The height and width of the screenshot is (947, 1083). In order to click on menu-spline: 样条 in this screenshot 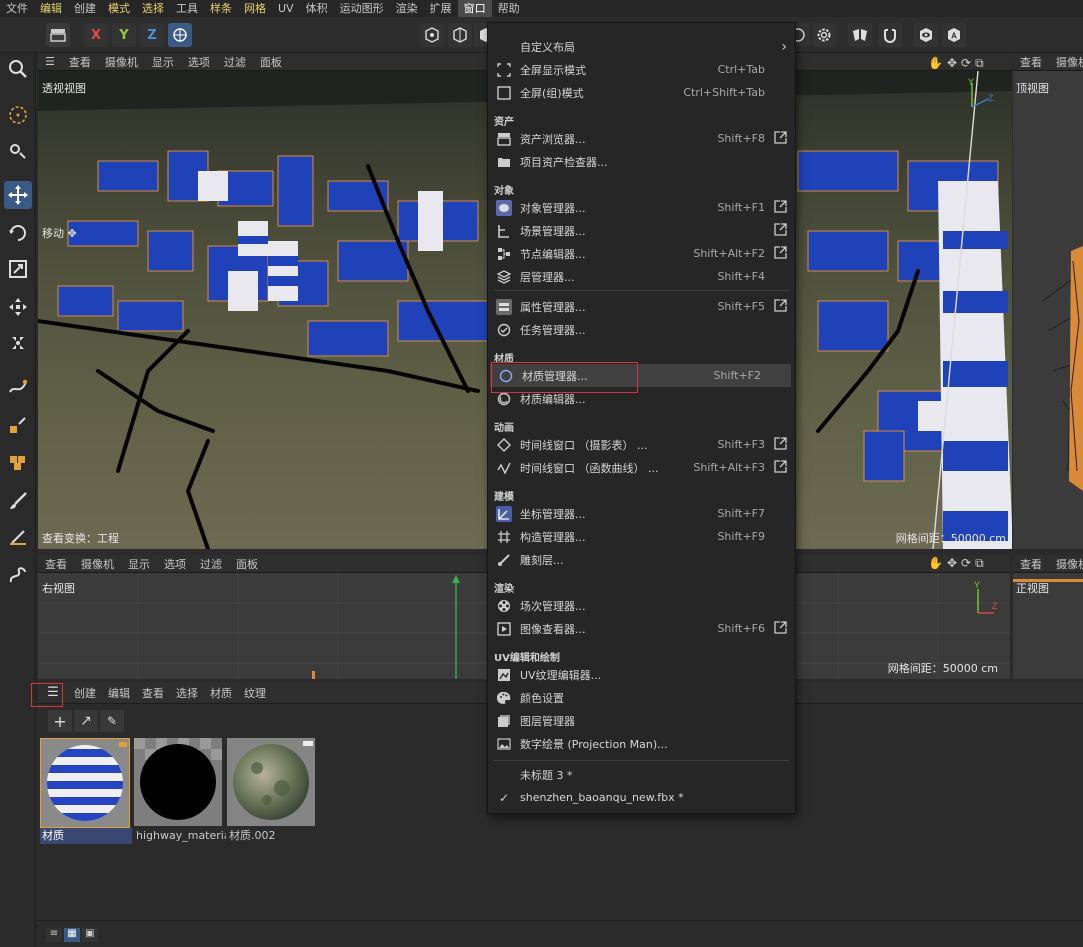, I will do `click(221, 8)`.